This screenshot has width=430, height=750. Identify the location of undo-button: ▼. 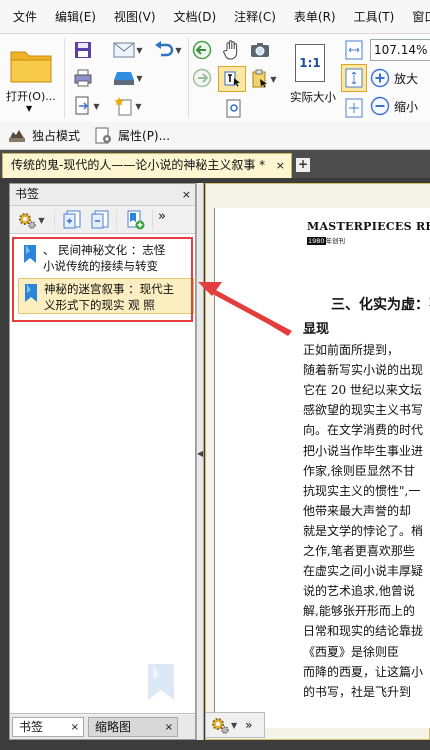
(168, 50).